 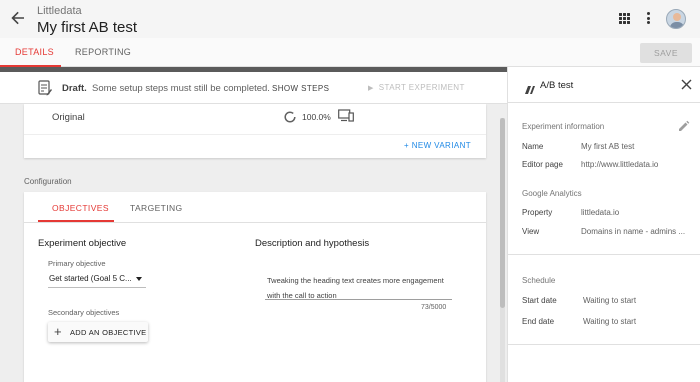 What do you see at coordinates (533, 146) in the screenshot?
I see `info-key-name: Name` at bounding box center [533, 146].